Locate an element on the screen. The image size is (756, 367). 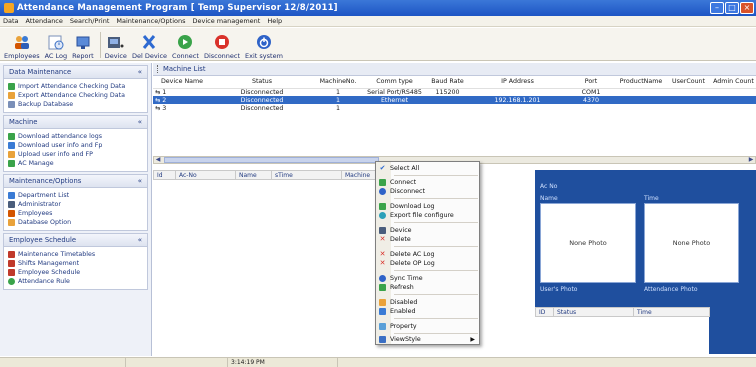
col-ac-no: Ac-No is located at coordinates (205, 175).